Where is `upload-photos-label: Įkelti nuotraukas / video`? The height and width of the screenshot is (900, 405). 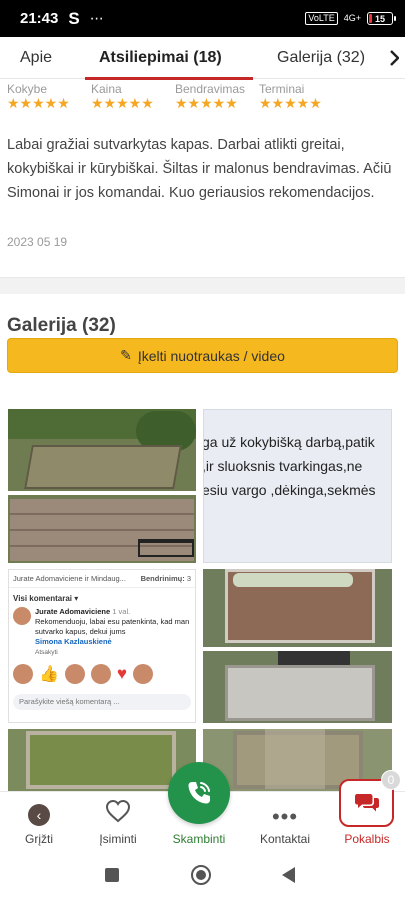 upload-photos-label: Įkelti nuotraukas / video is located at coordinates (211, 355).